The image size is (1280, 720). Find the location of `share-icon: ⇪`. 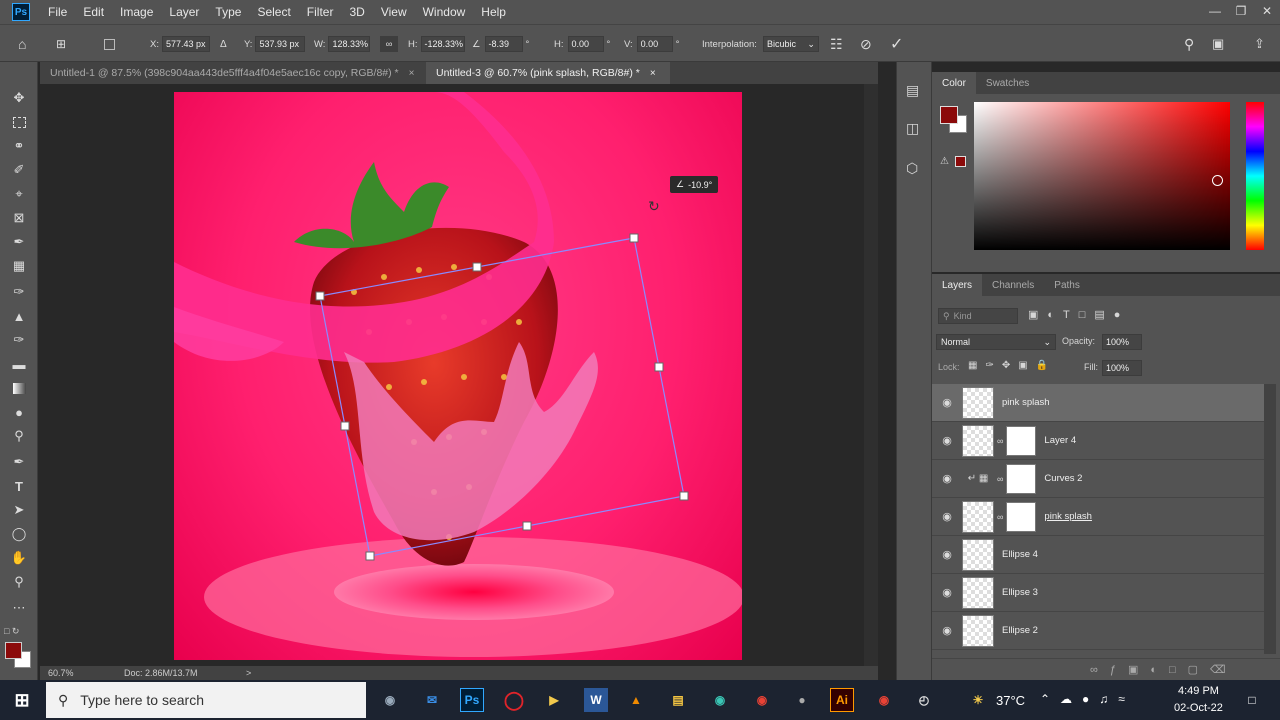

share-icon: ⇪ is located at coordinates (1259, 44).